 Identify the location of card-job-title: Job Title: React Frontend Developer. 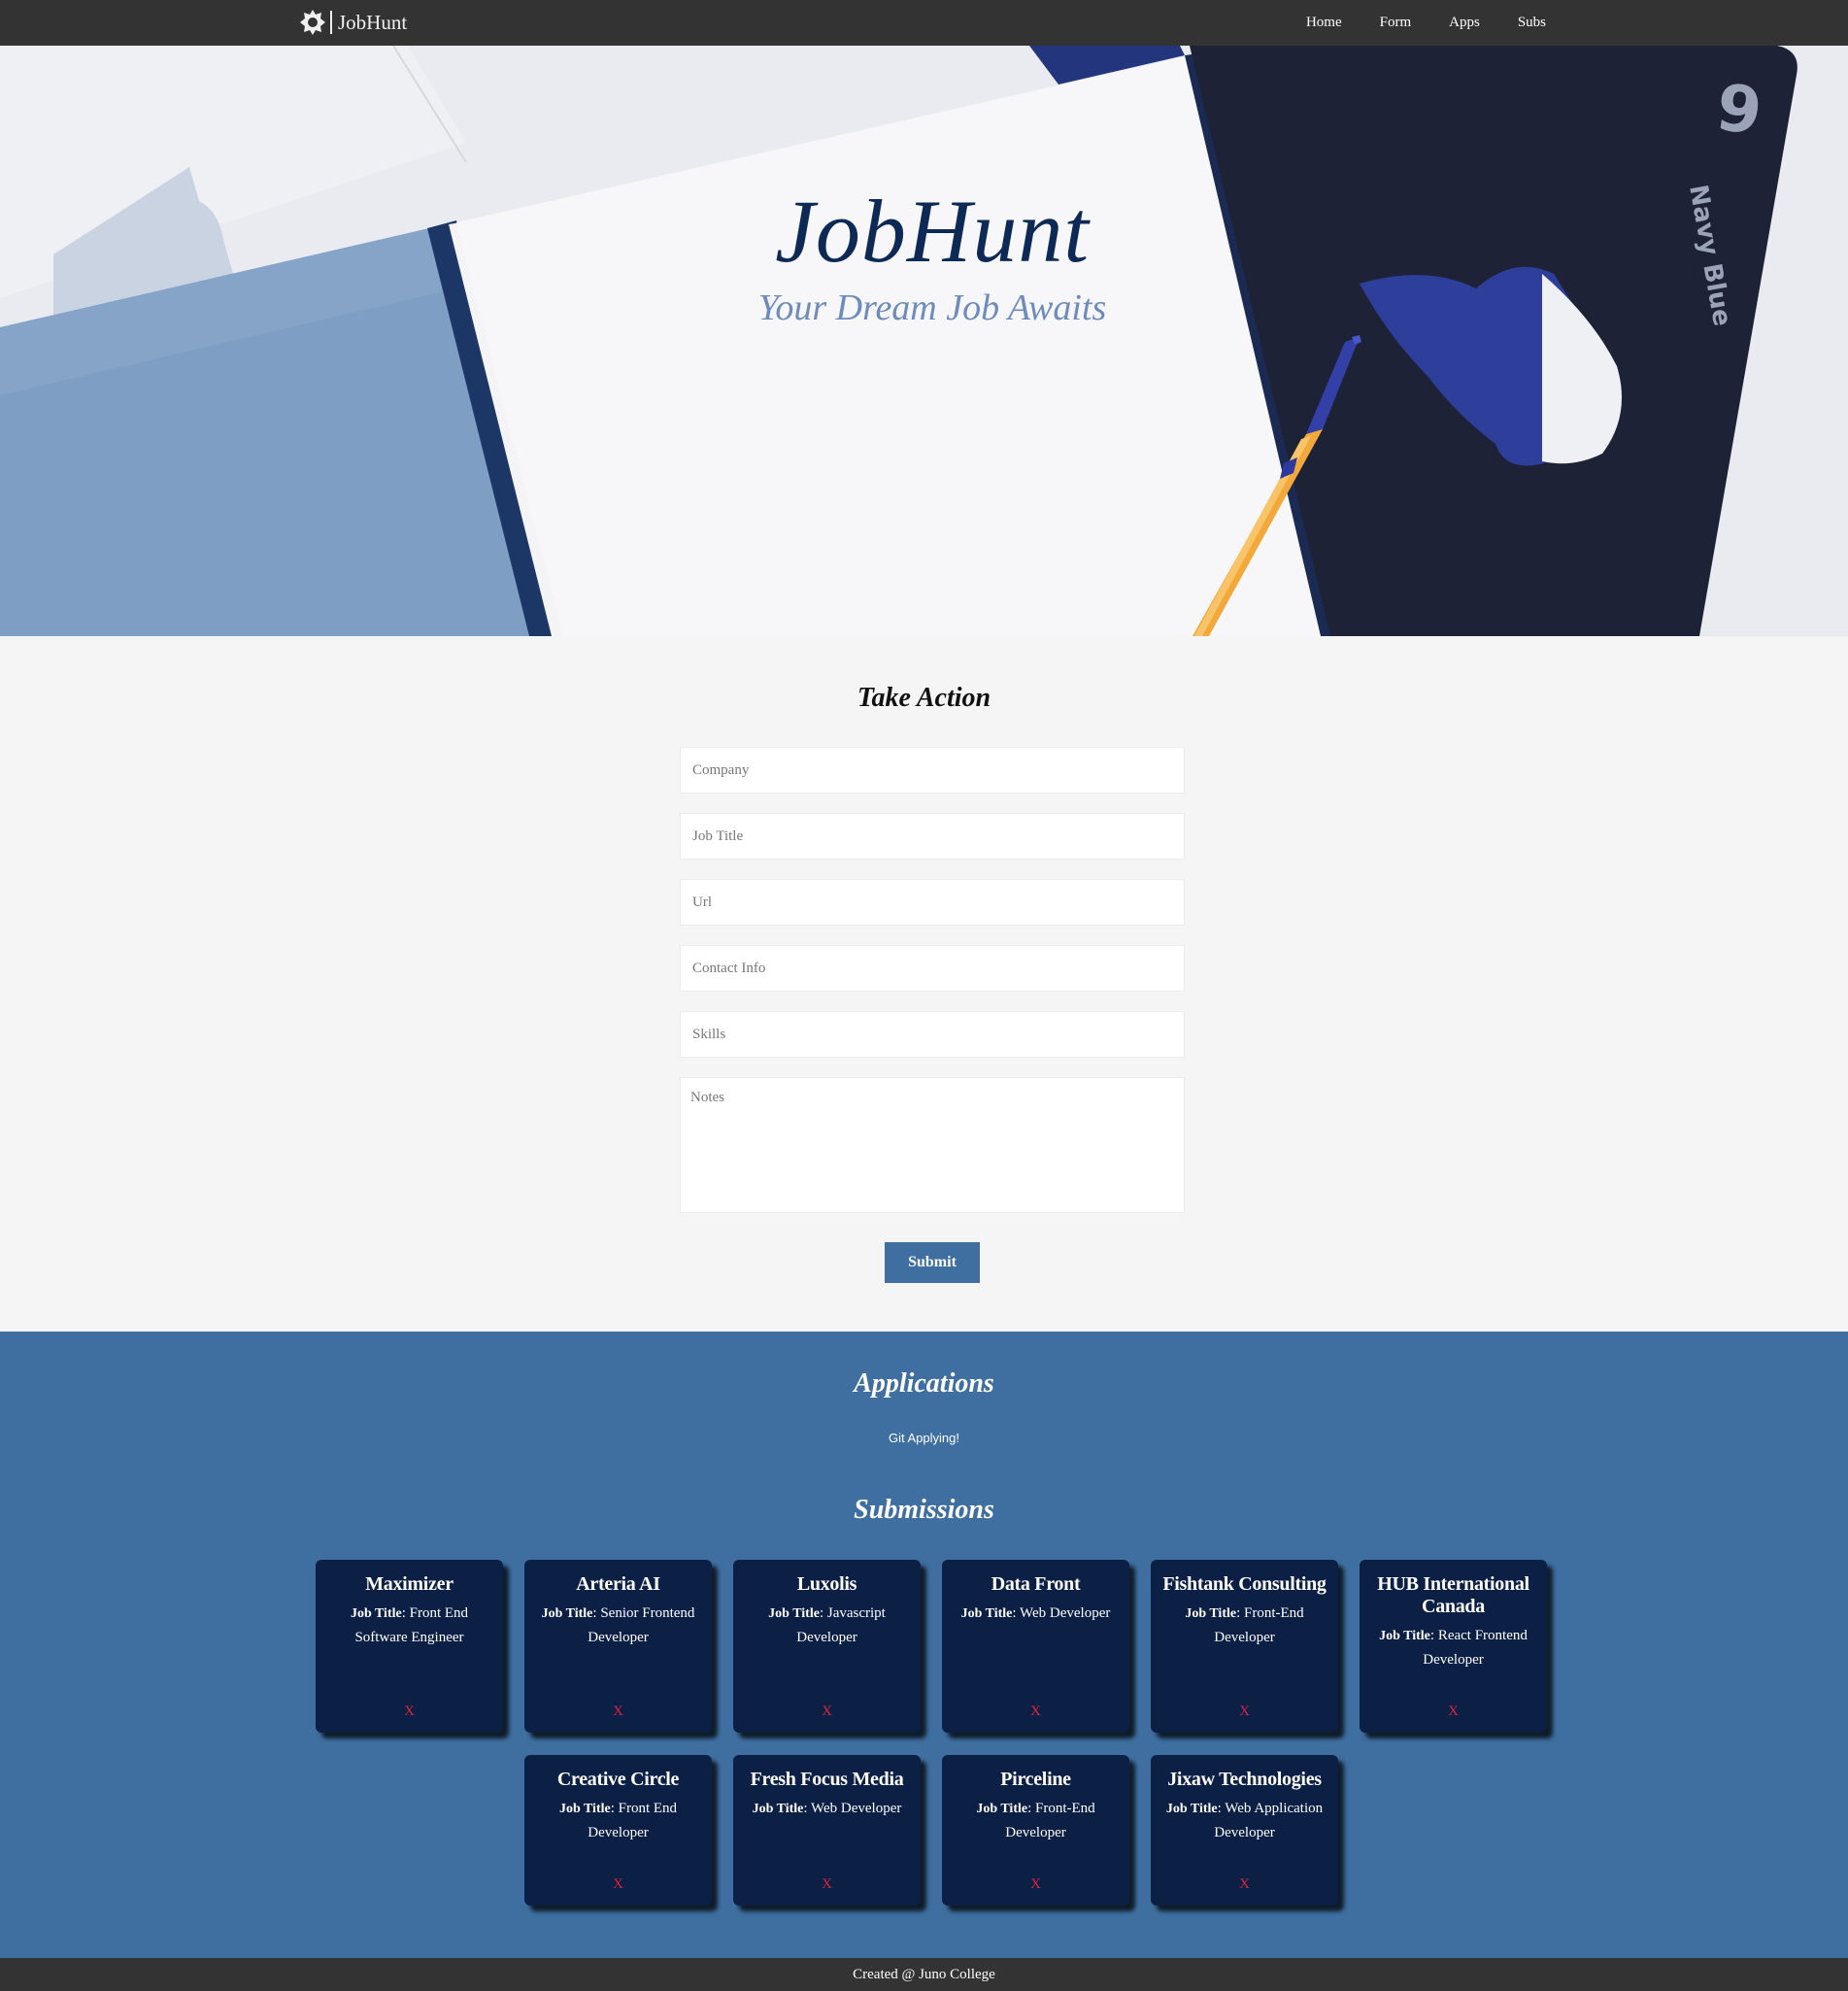
(1453, 1647).